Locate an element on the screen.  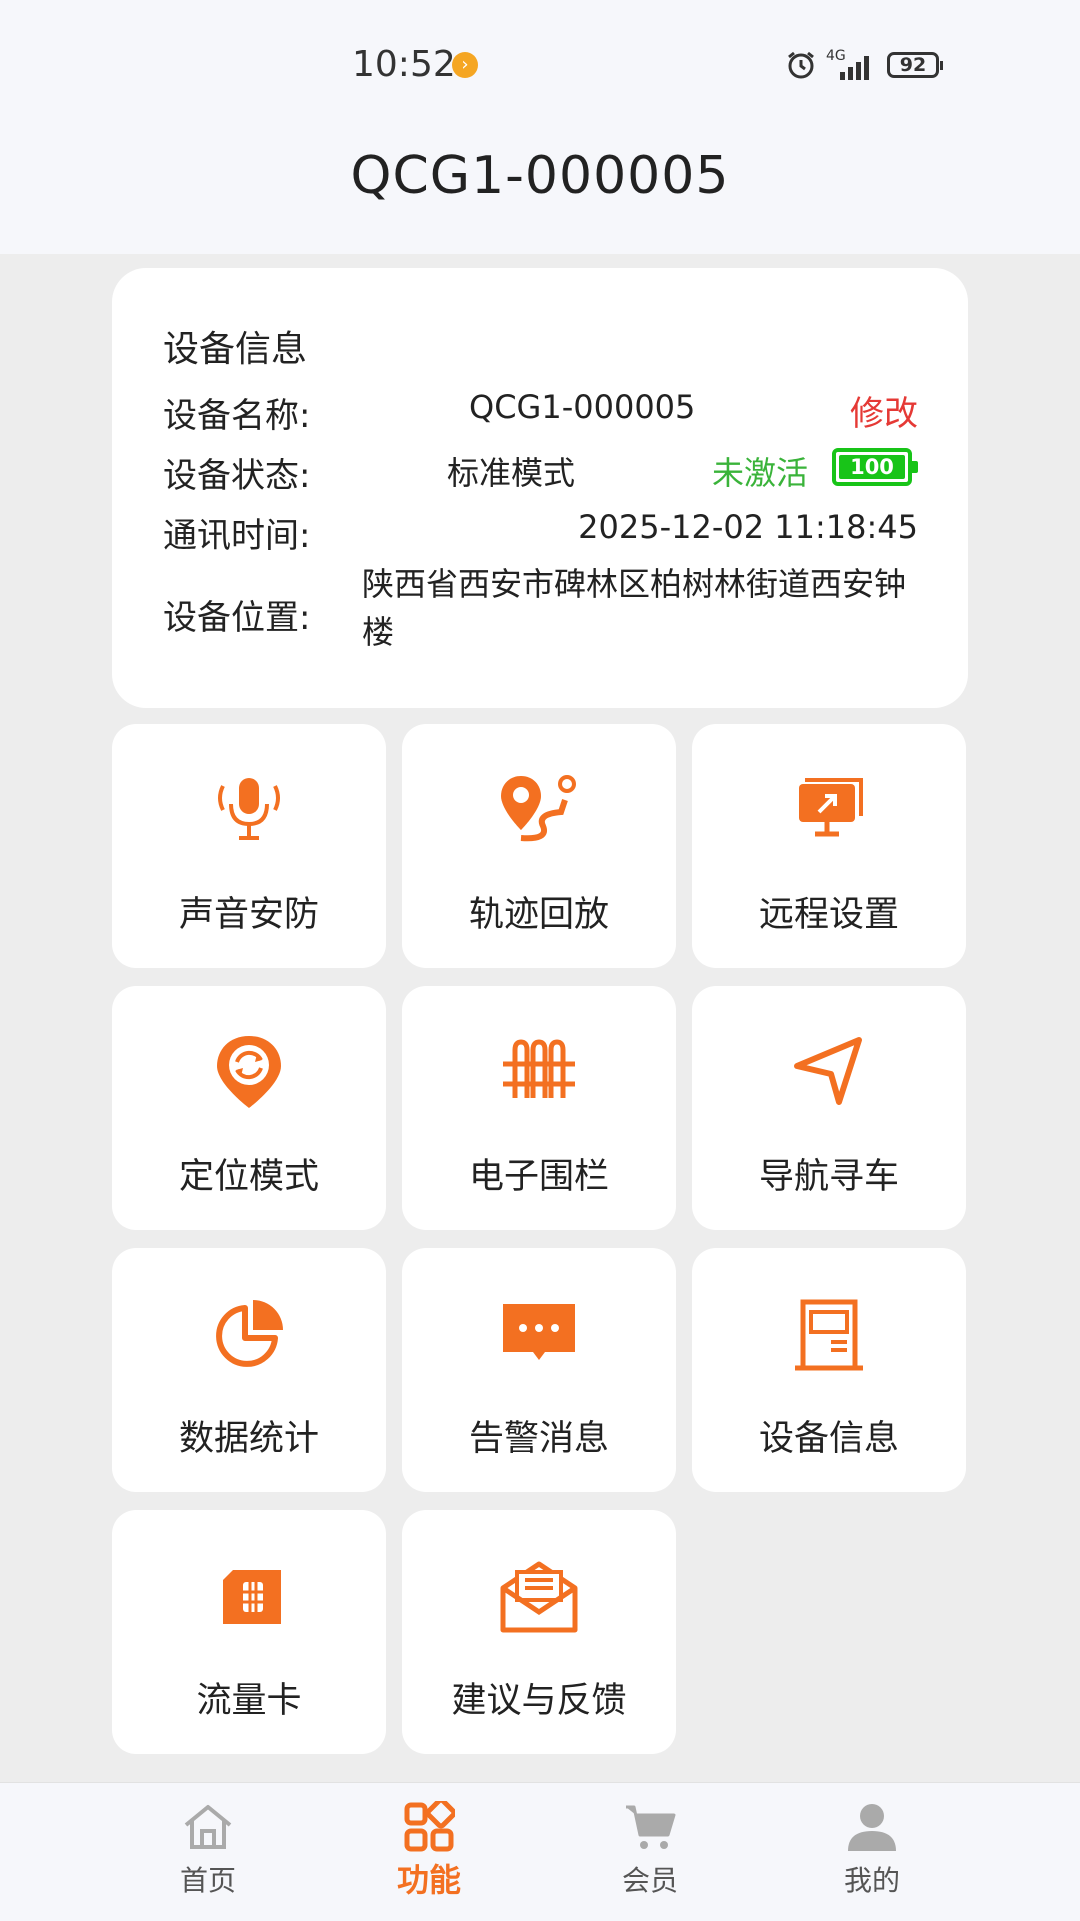
grid-icon is located at coordinates (429, 1826).